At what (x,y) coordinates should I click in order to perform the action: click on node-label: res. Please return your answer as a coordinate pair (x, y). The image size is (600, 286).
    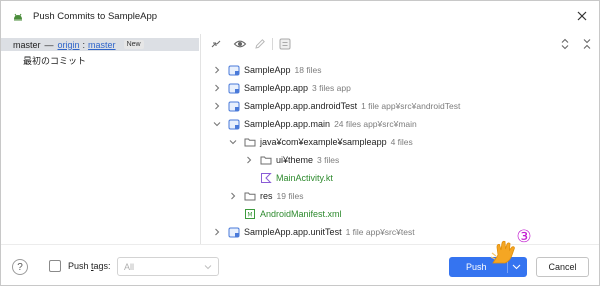
    Looking at the image, I should click on (266, 196).